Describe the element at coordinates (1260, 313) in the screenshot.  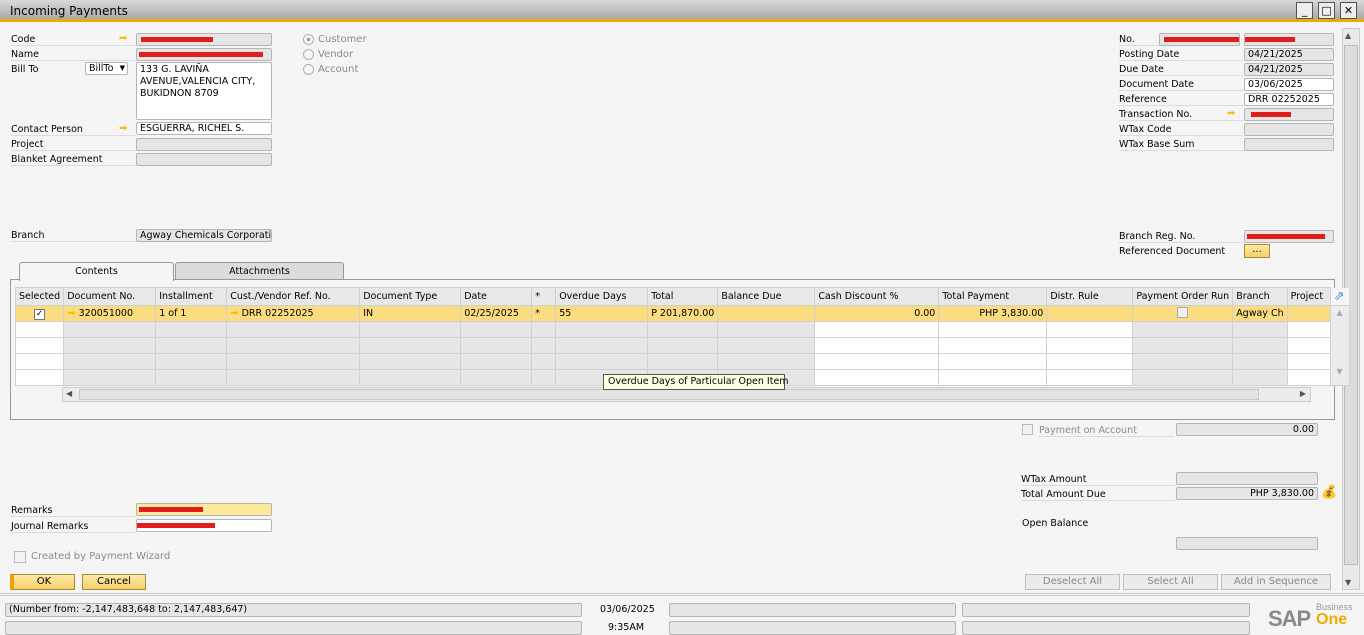
I see `branch-cell: Agway Ch` at that location.